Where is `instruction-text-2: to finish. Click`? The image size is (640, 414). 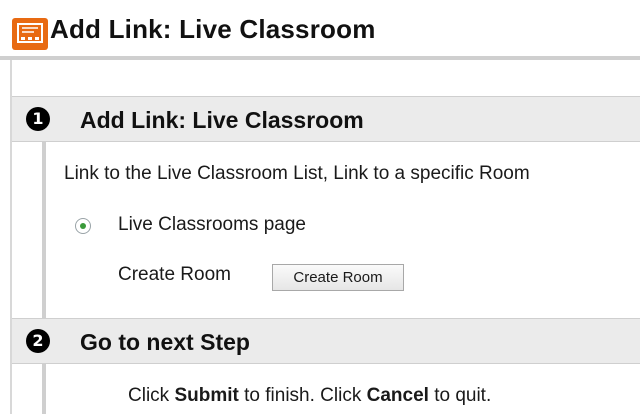 instruction-text-2: to finish. Click is located at coordinates (302, 395).